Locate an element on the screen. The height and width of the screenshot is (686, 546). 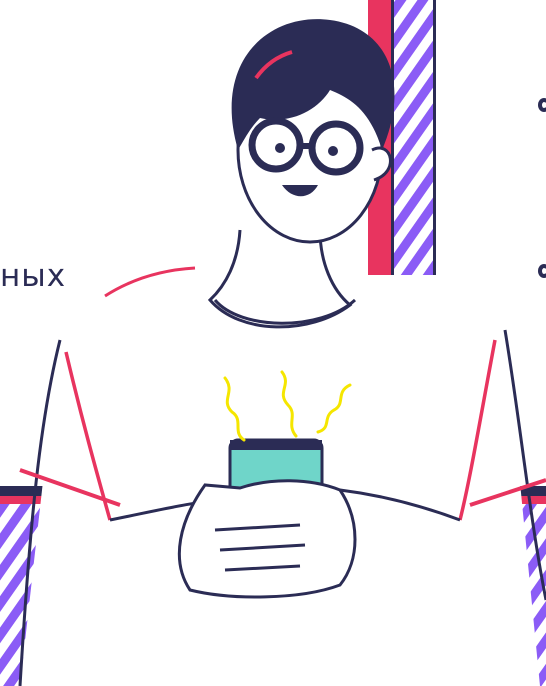
cropped-text-fragment: ных is located at coordinates (33, 276).